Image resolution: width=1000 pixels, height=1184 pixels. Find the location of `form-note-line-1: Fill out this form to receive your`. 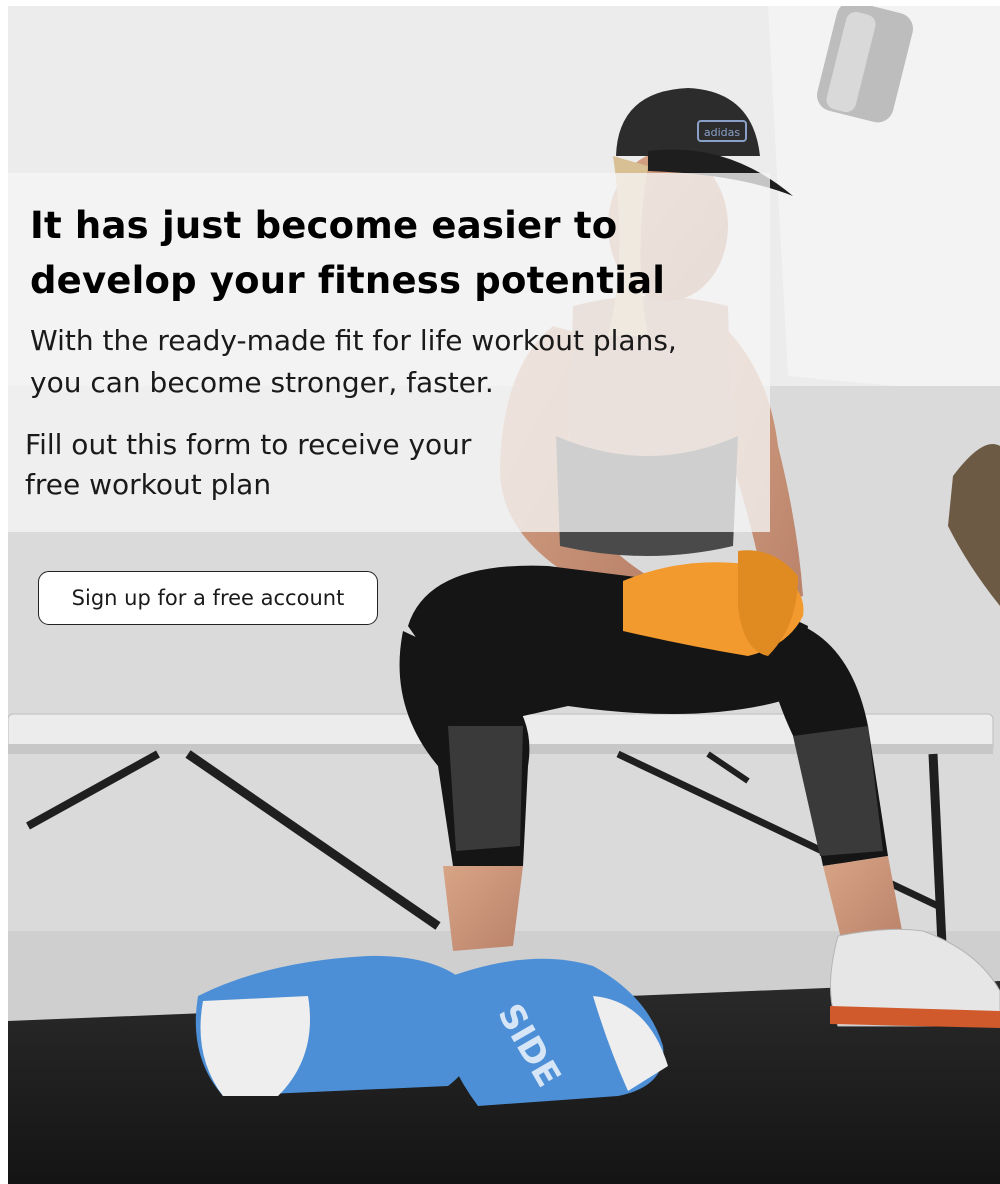

form-note-line-1: Fill out this form to receive your is located at coordinates (248, 444).